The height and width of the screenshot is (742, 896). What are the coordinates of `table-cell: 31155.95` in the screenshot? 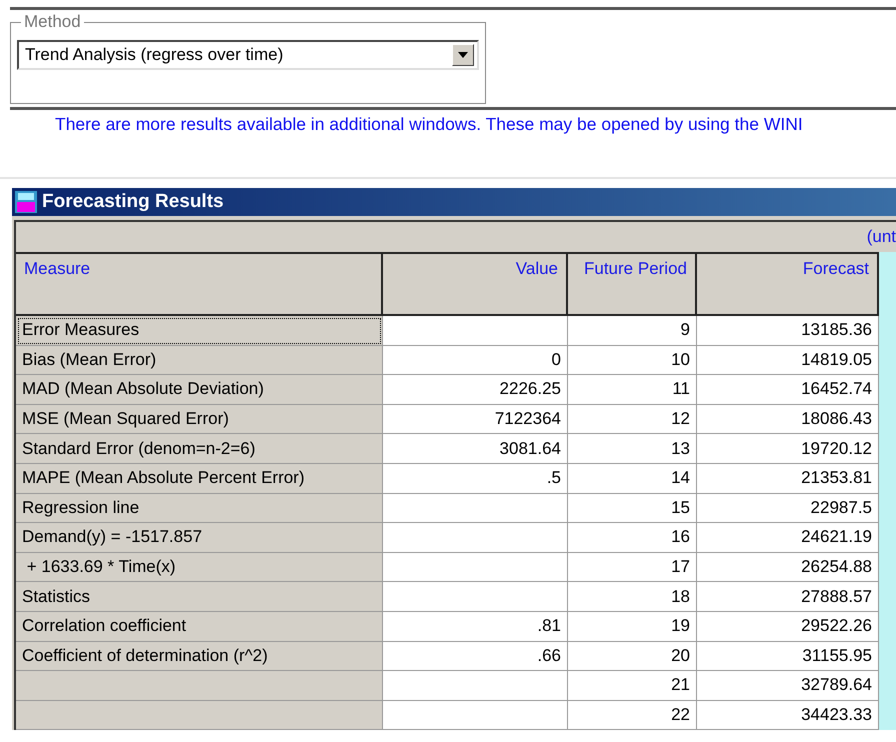 It's located at (788, 657).